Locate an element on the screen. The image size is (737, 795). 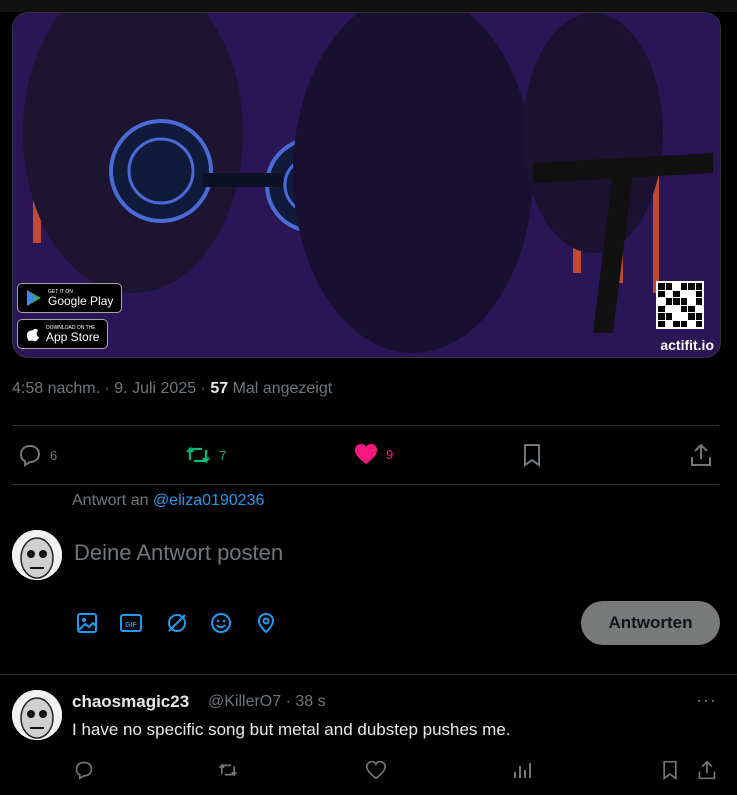
app-store-badge: Download on the App Store is located at coordinates (63, 334).